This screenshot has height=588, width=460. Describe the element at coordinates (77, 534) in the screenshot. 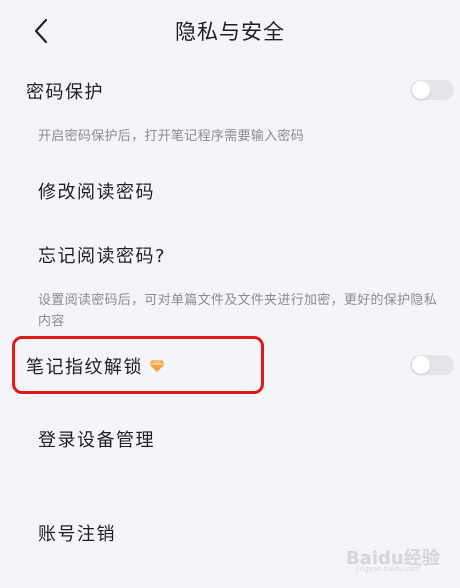

I see `account-cancel-label: 账号注销` at that location.